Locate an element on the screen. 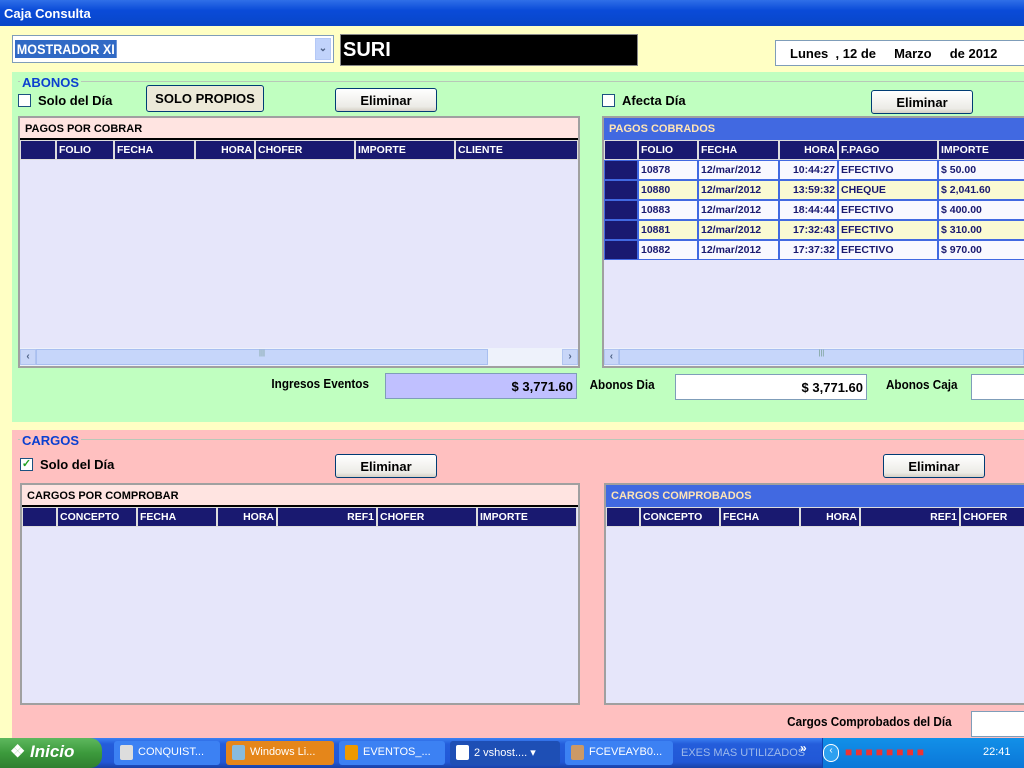  checkmark-icon: ✓ is located at coordinates (26, 464).